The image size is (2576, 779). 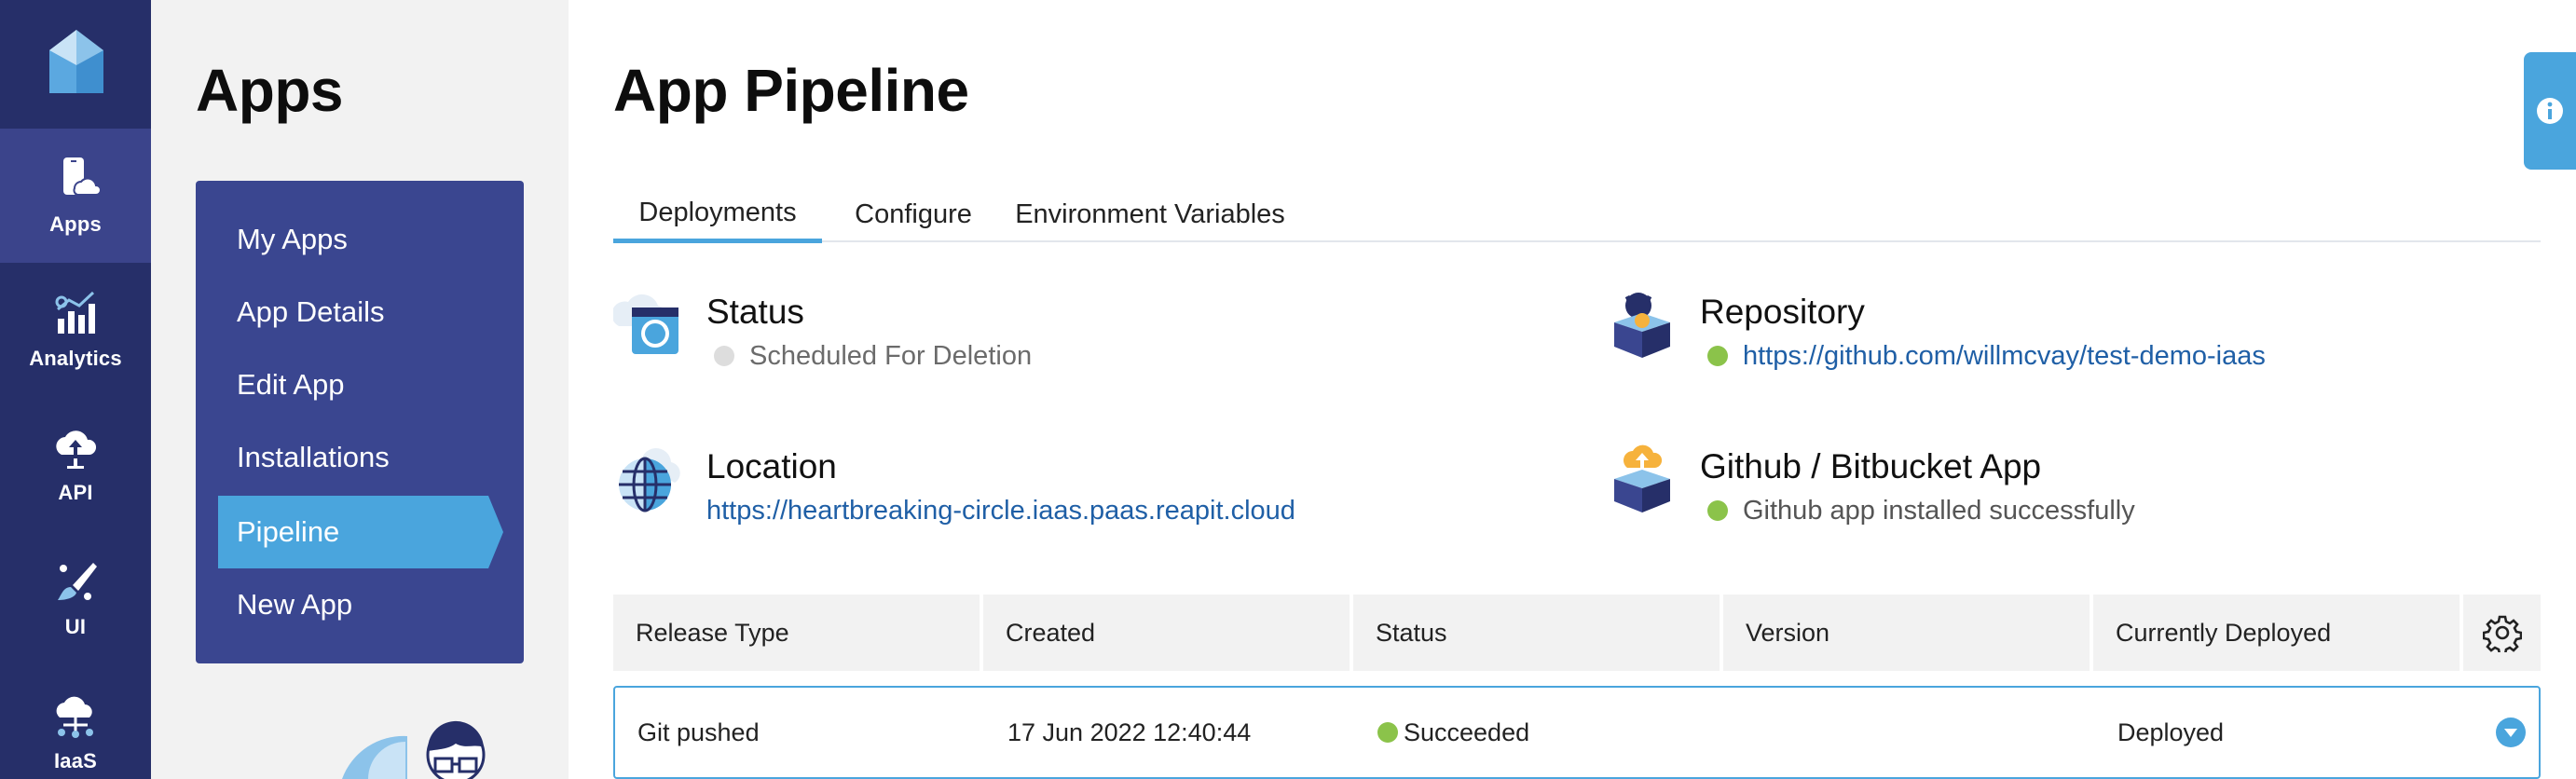 I want to click on globe-icon, so click(x=649, y=479).